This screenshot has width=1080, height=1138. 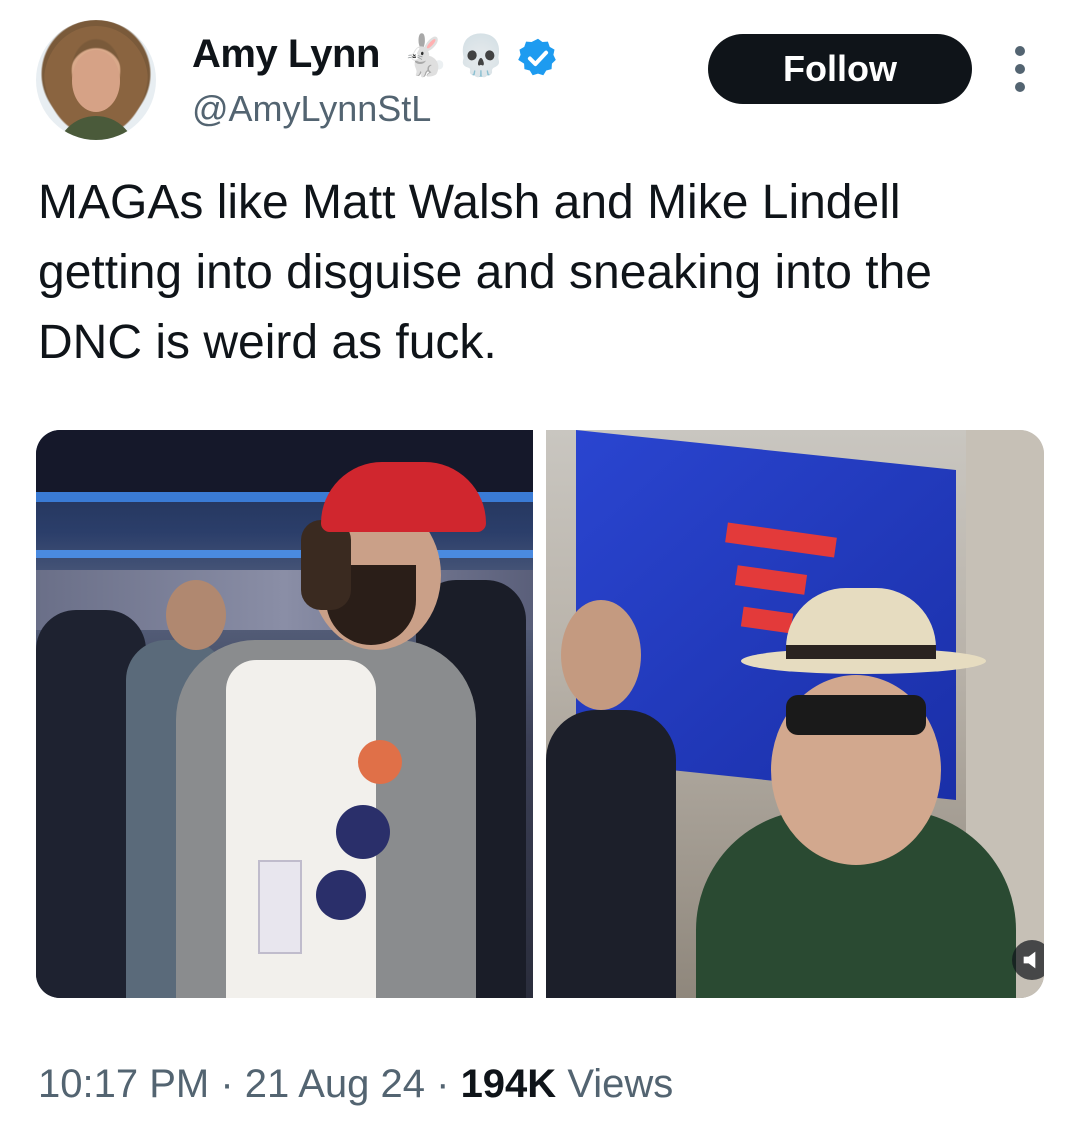 What do you see at coordinates (284, 554) in the screenshot?
I see `arena-led-ribbon` at bounding box center [284, 554].